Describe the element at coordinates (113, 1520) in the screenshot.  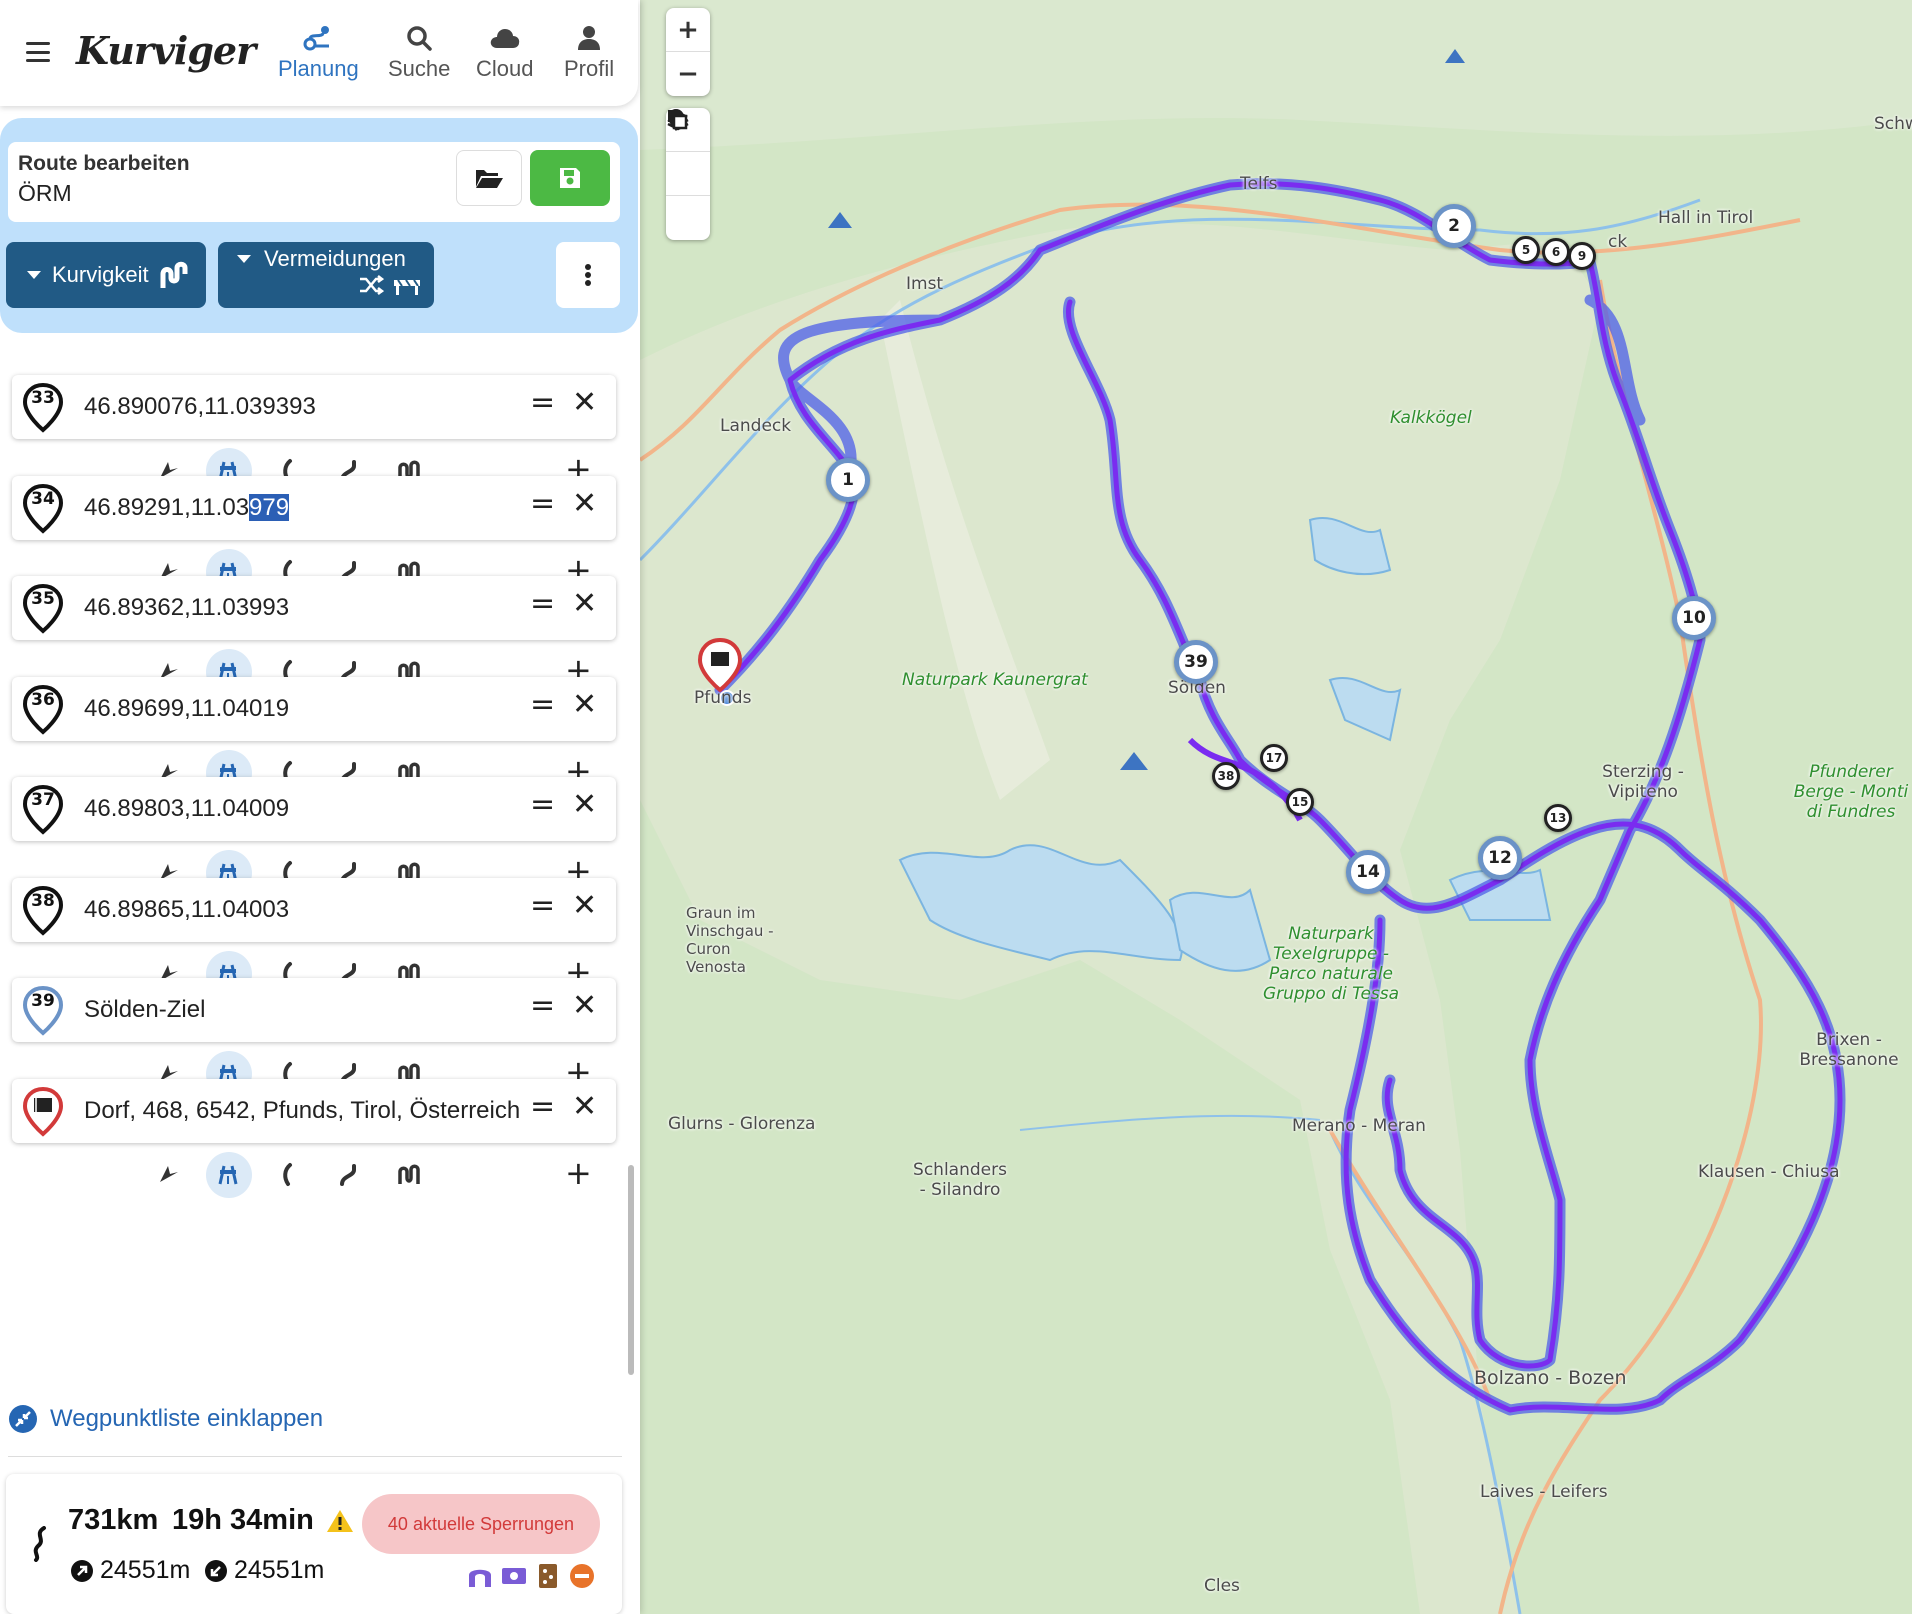
I see `route-distance: 731km` at that location.